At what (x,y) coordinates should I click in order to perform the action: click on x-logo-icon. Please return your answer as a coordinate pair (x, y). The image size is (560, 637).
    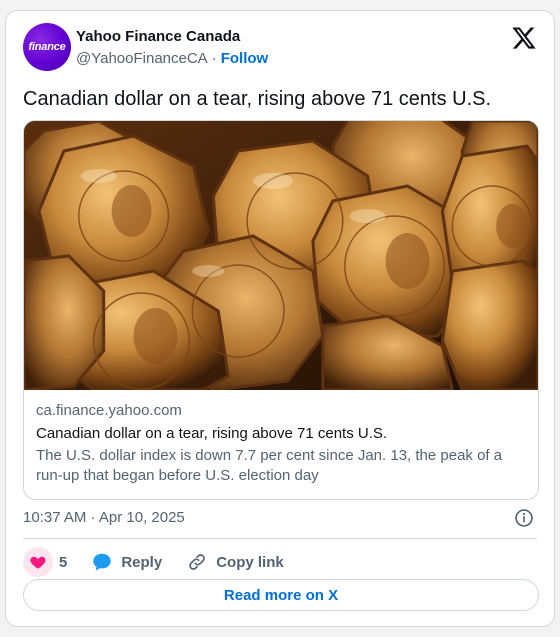
    Looking at the image, I should click on (524, 38).